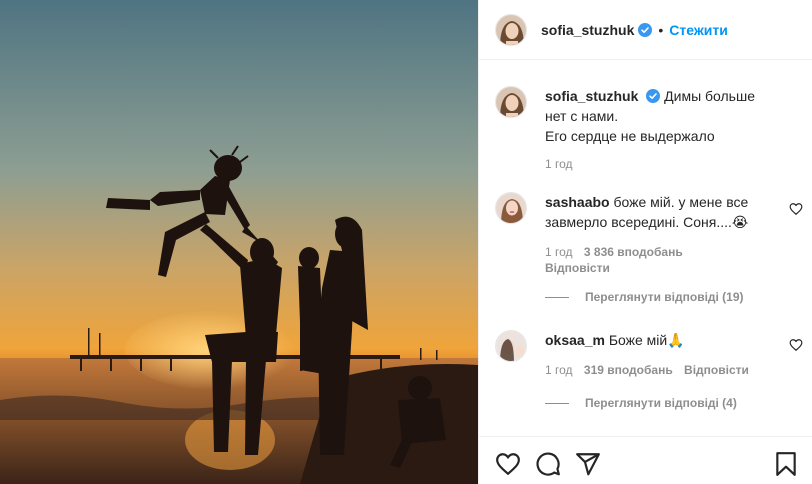 This screenshot has height=484, width=812. What do you see at coordinates (664, 297) in the screenshot?
I see `view-replies-label: Переглянути відповіді (19)` at bounding box center [664, 297].